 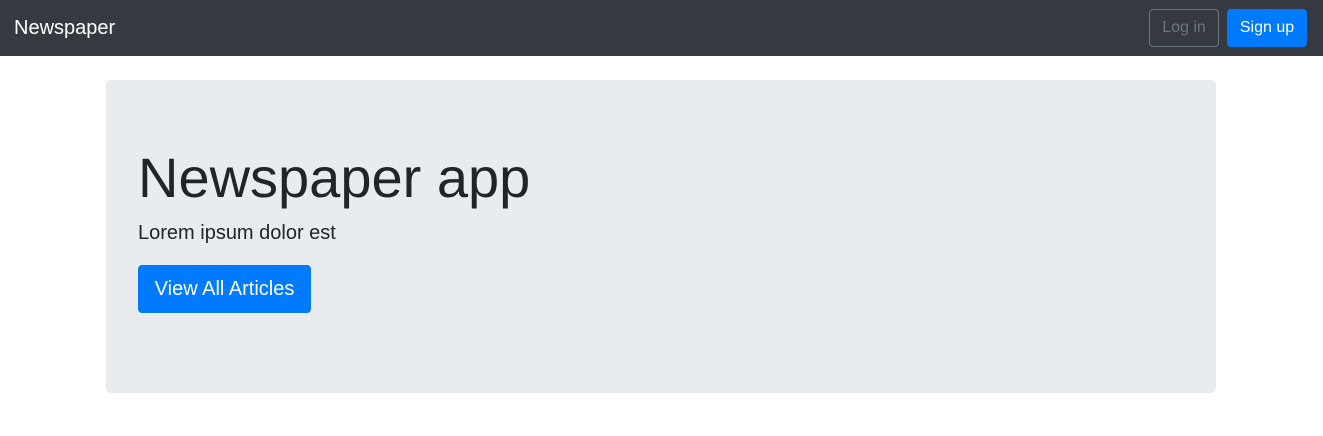 I want to click on navbar-actions: Log in Sign up, so click(x=1228, y=28).